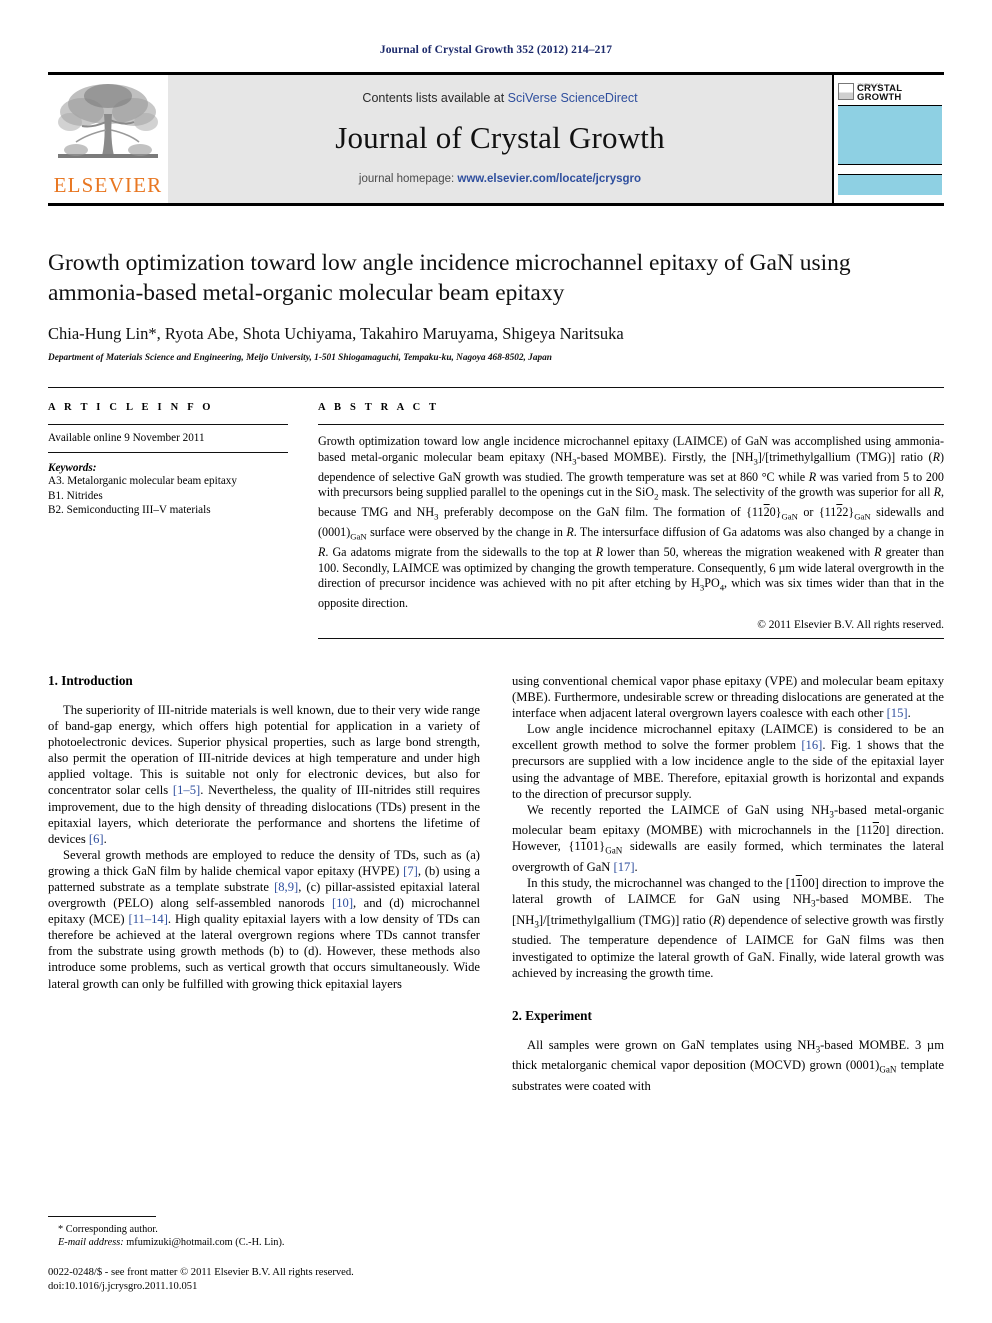 The image size is (992, 1323). What do you see at coordinates (108, 121) in the screenshot?
I see `elsevier-tree-icon` at bounding box center [108, 121].